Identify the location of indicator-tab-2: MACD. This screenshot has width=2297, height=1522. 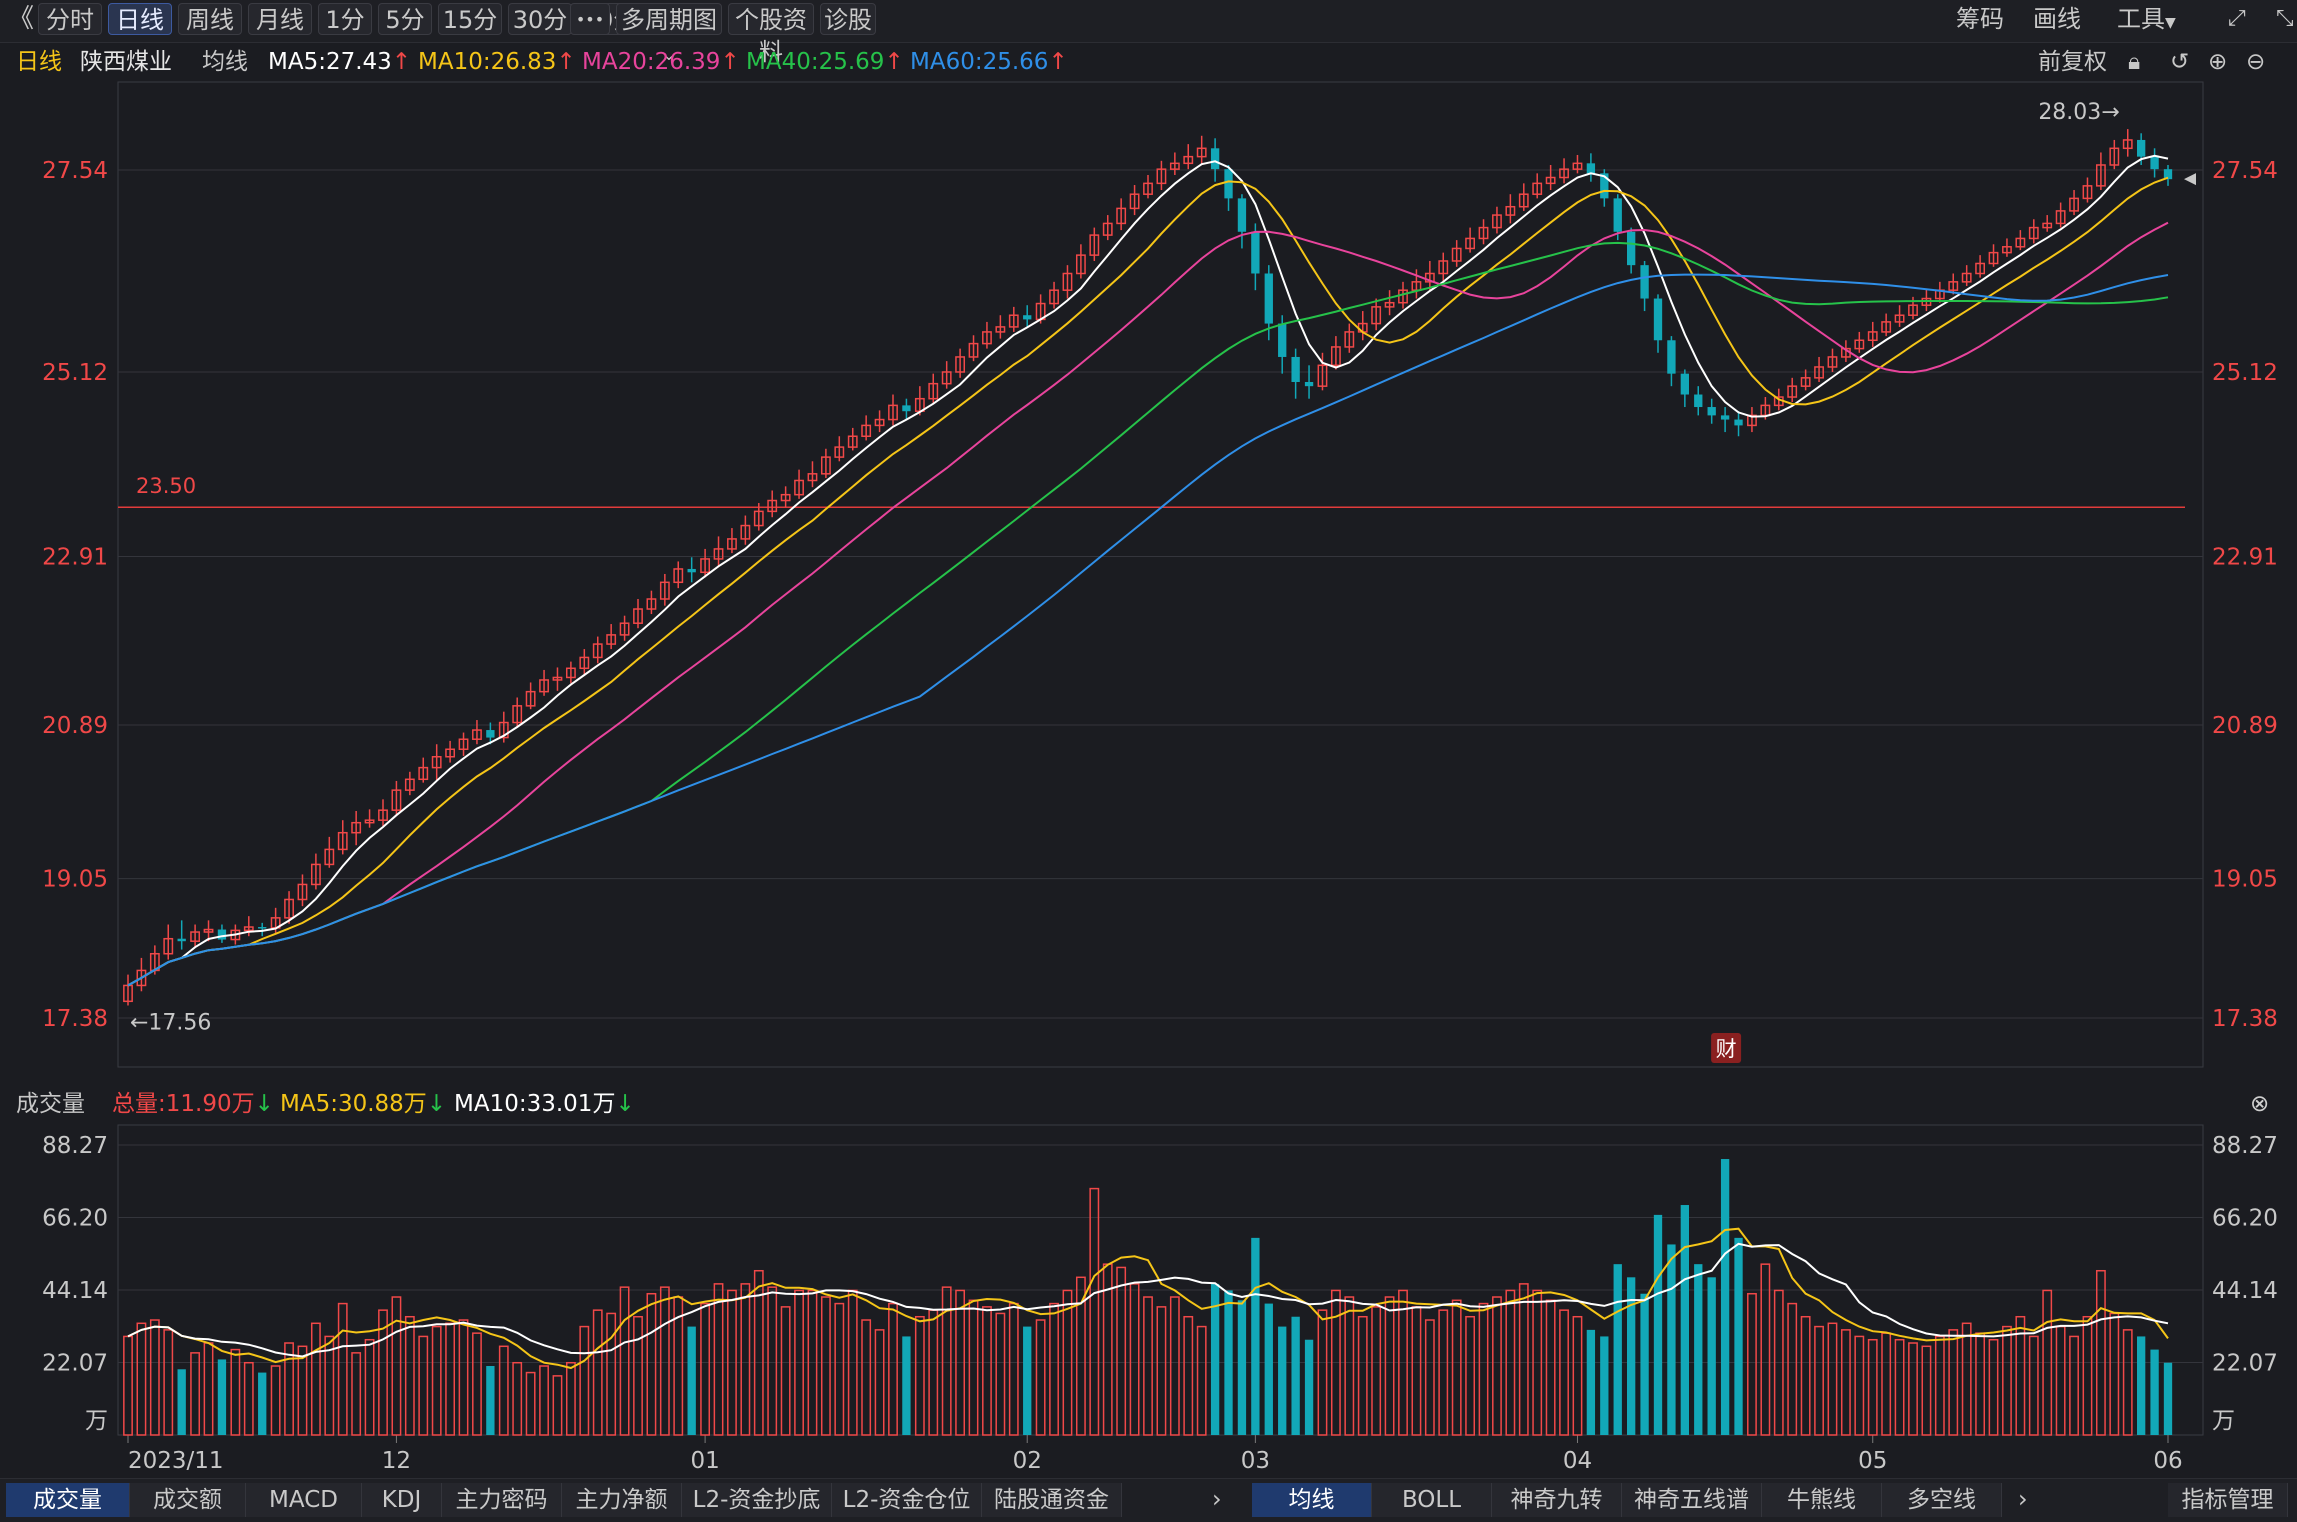
(304, 1500).